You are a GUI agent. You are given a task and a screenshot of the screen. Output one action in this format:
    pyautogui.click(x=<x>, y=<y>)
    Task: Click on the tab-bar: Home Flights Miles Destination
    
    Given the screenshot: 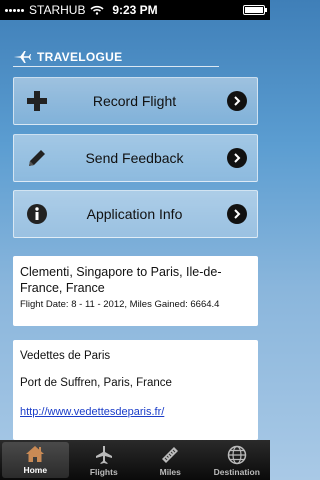 What is the action you would take?
    pyautogui.click(x=135, y=460)
    